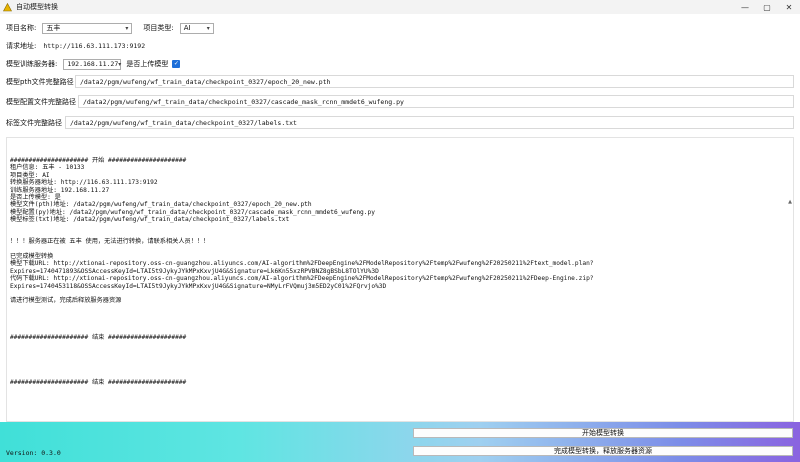 Image resolution: width=800 pixels, height=462 pixels. What do you see at coordinates (32, 64) in the screenshot?
I see `train-server-label: 模型训练服务器:` at bounding box center [32, 64].